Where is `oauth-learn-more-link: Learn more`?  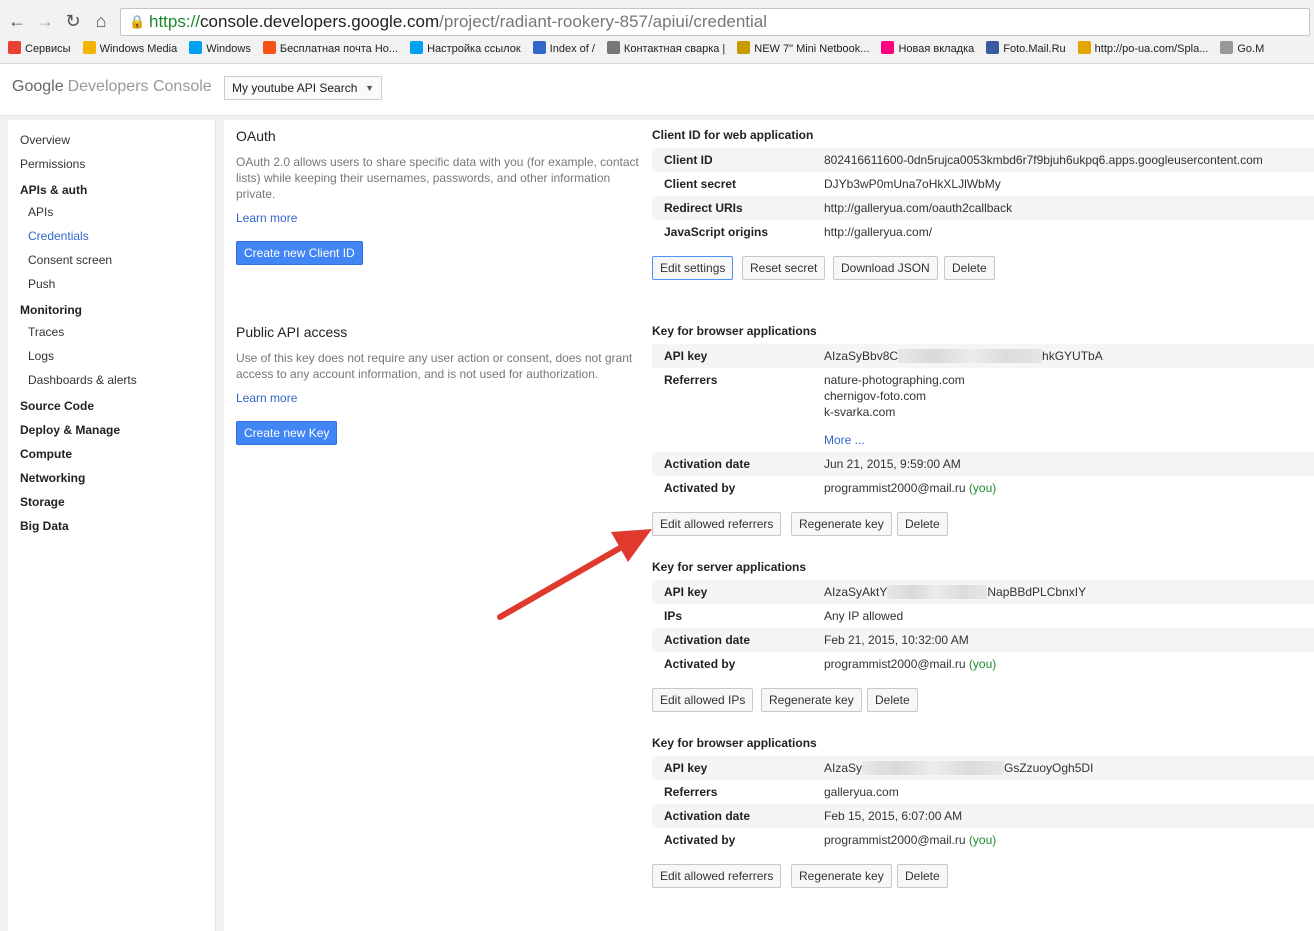 oauth-learn-more-link: Learn more is located at coordinates (266, 218).